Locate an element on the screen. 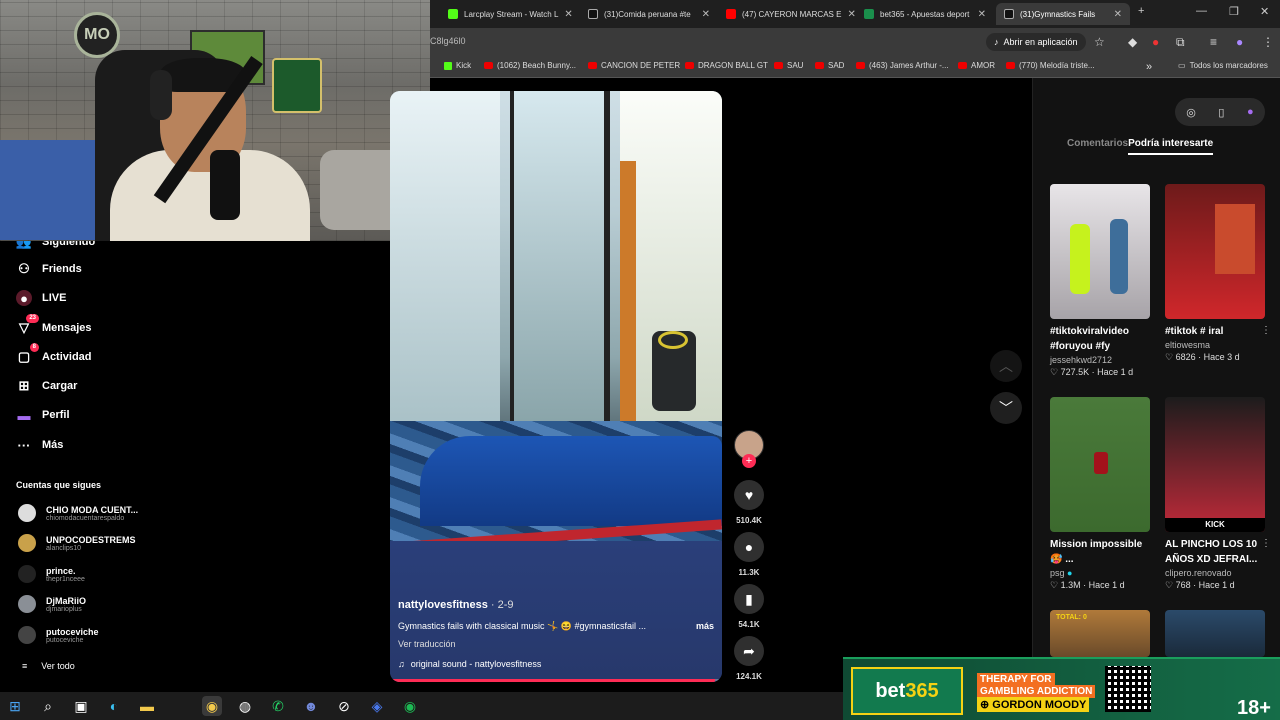 This screenshot has width=1280, height=720. chrome-icon: ◉ is located at coordinates (212, 706).